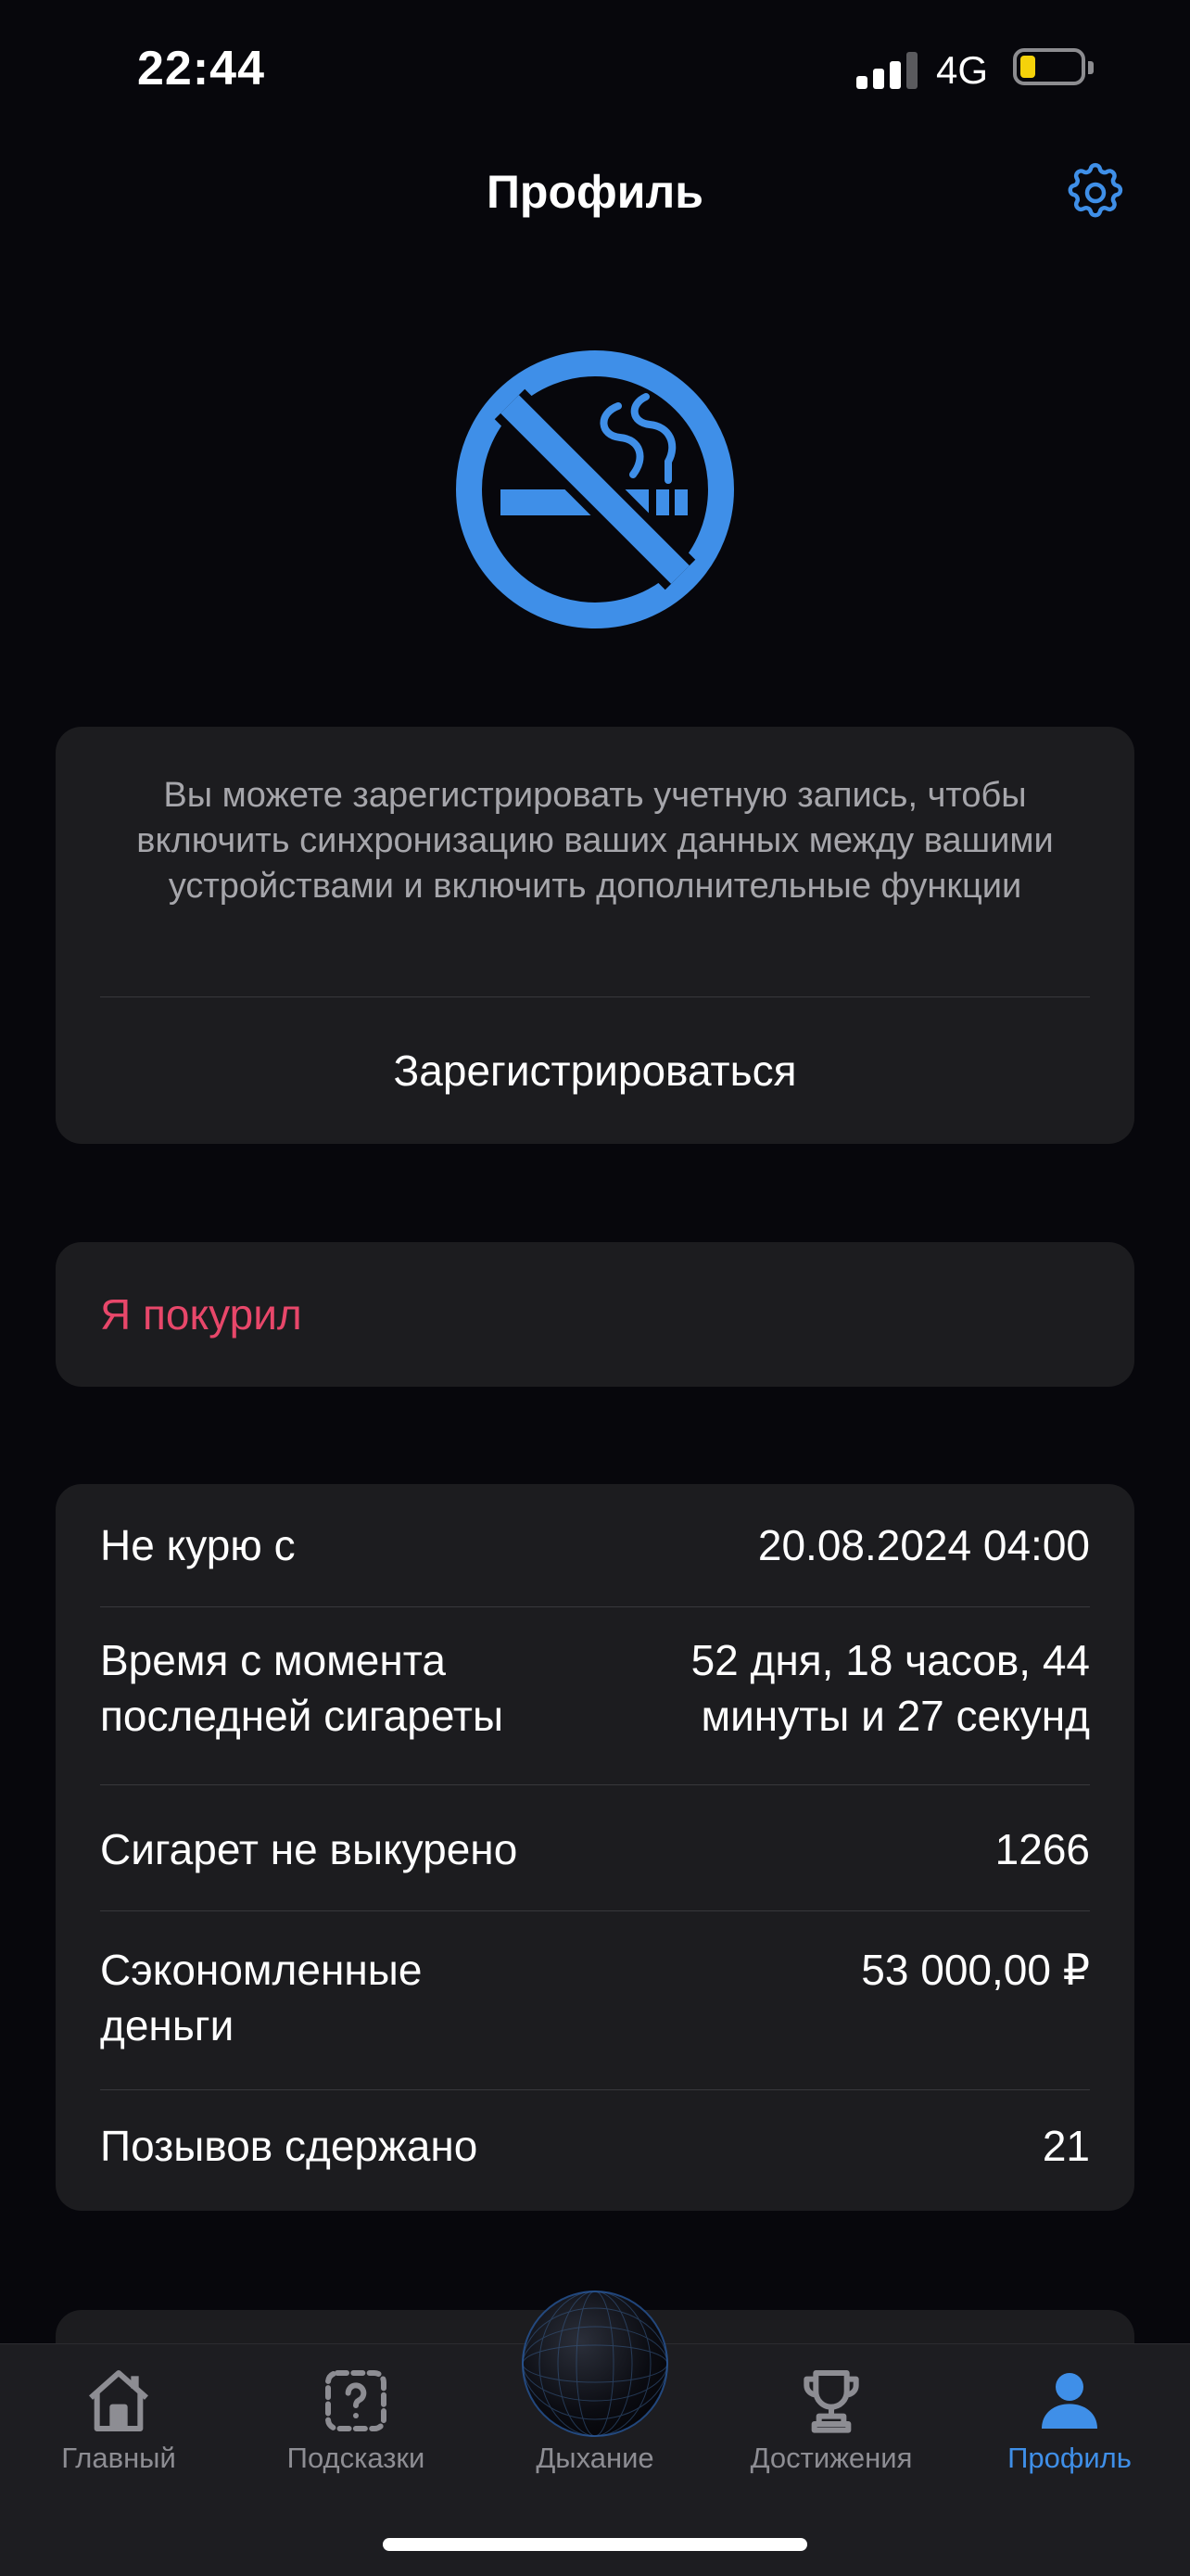  What do you see at coordinates (1069, 2401) in the screenshot?
I see `person-icon` at bounding box center [1069, 2401].